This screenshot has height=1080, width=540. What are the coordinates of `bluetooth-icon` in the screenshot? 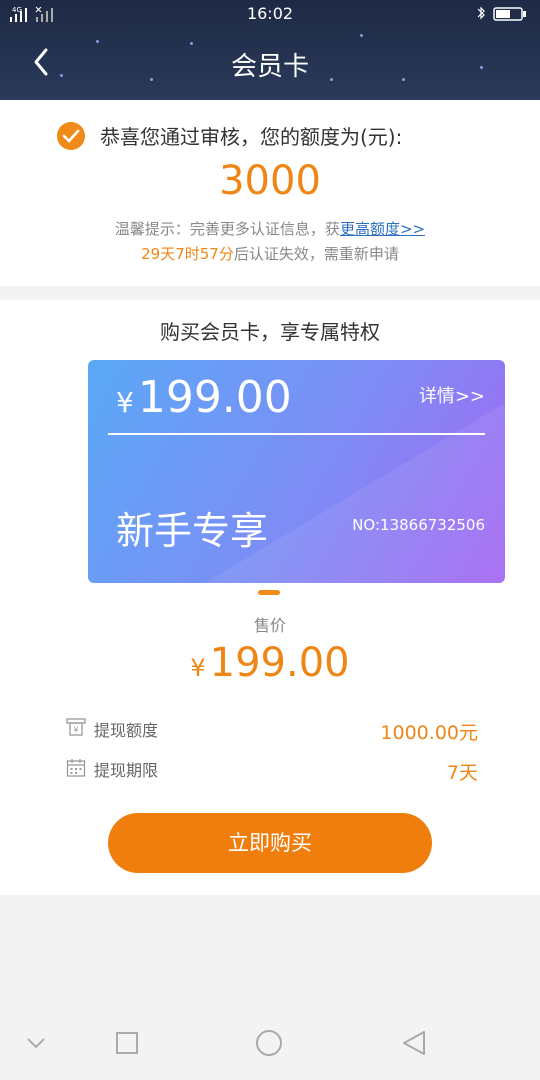 It's located at (481, 13).